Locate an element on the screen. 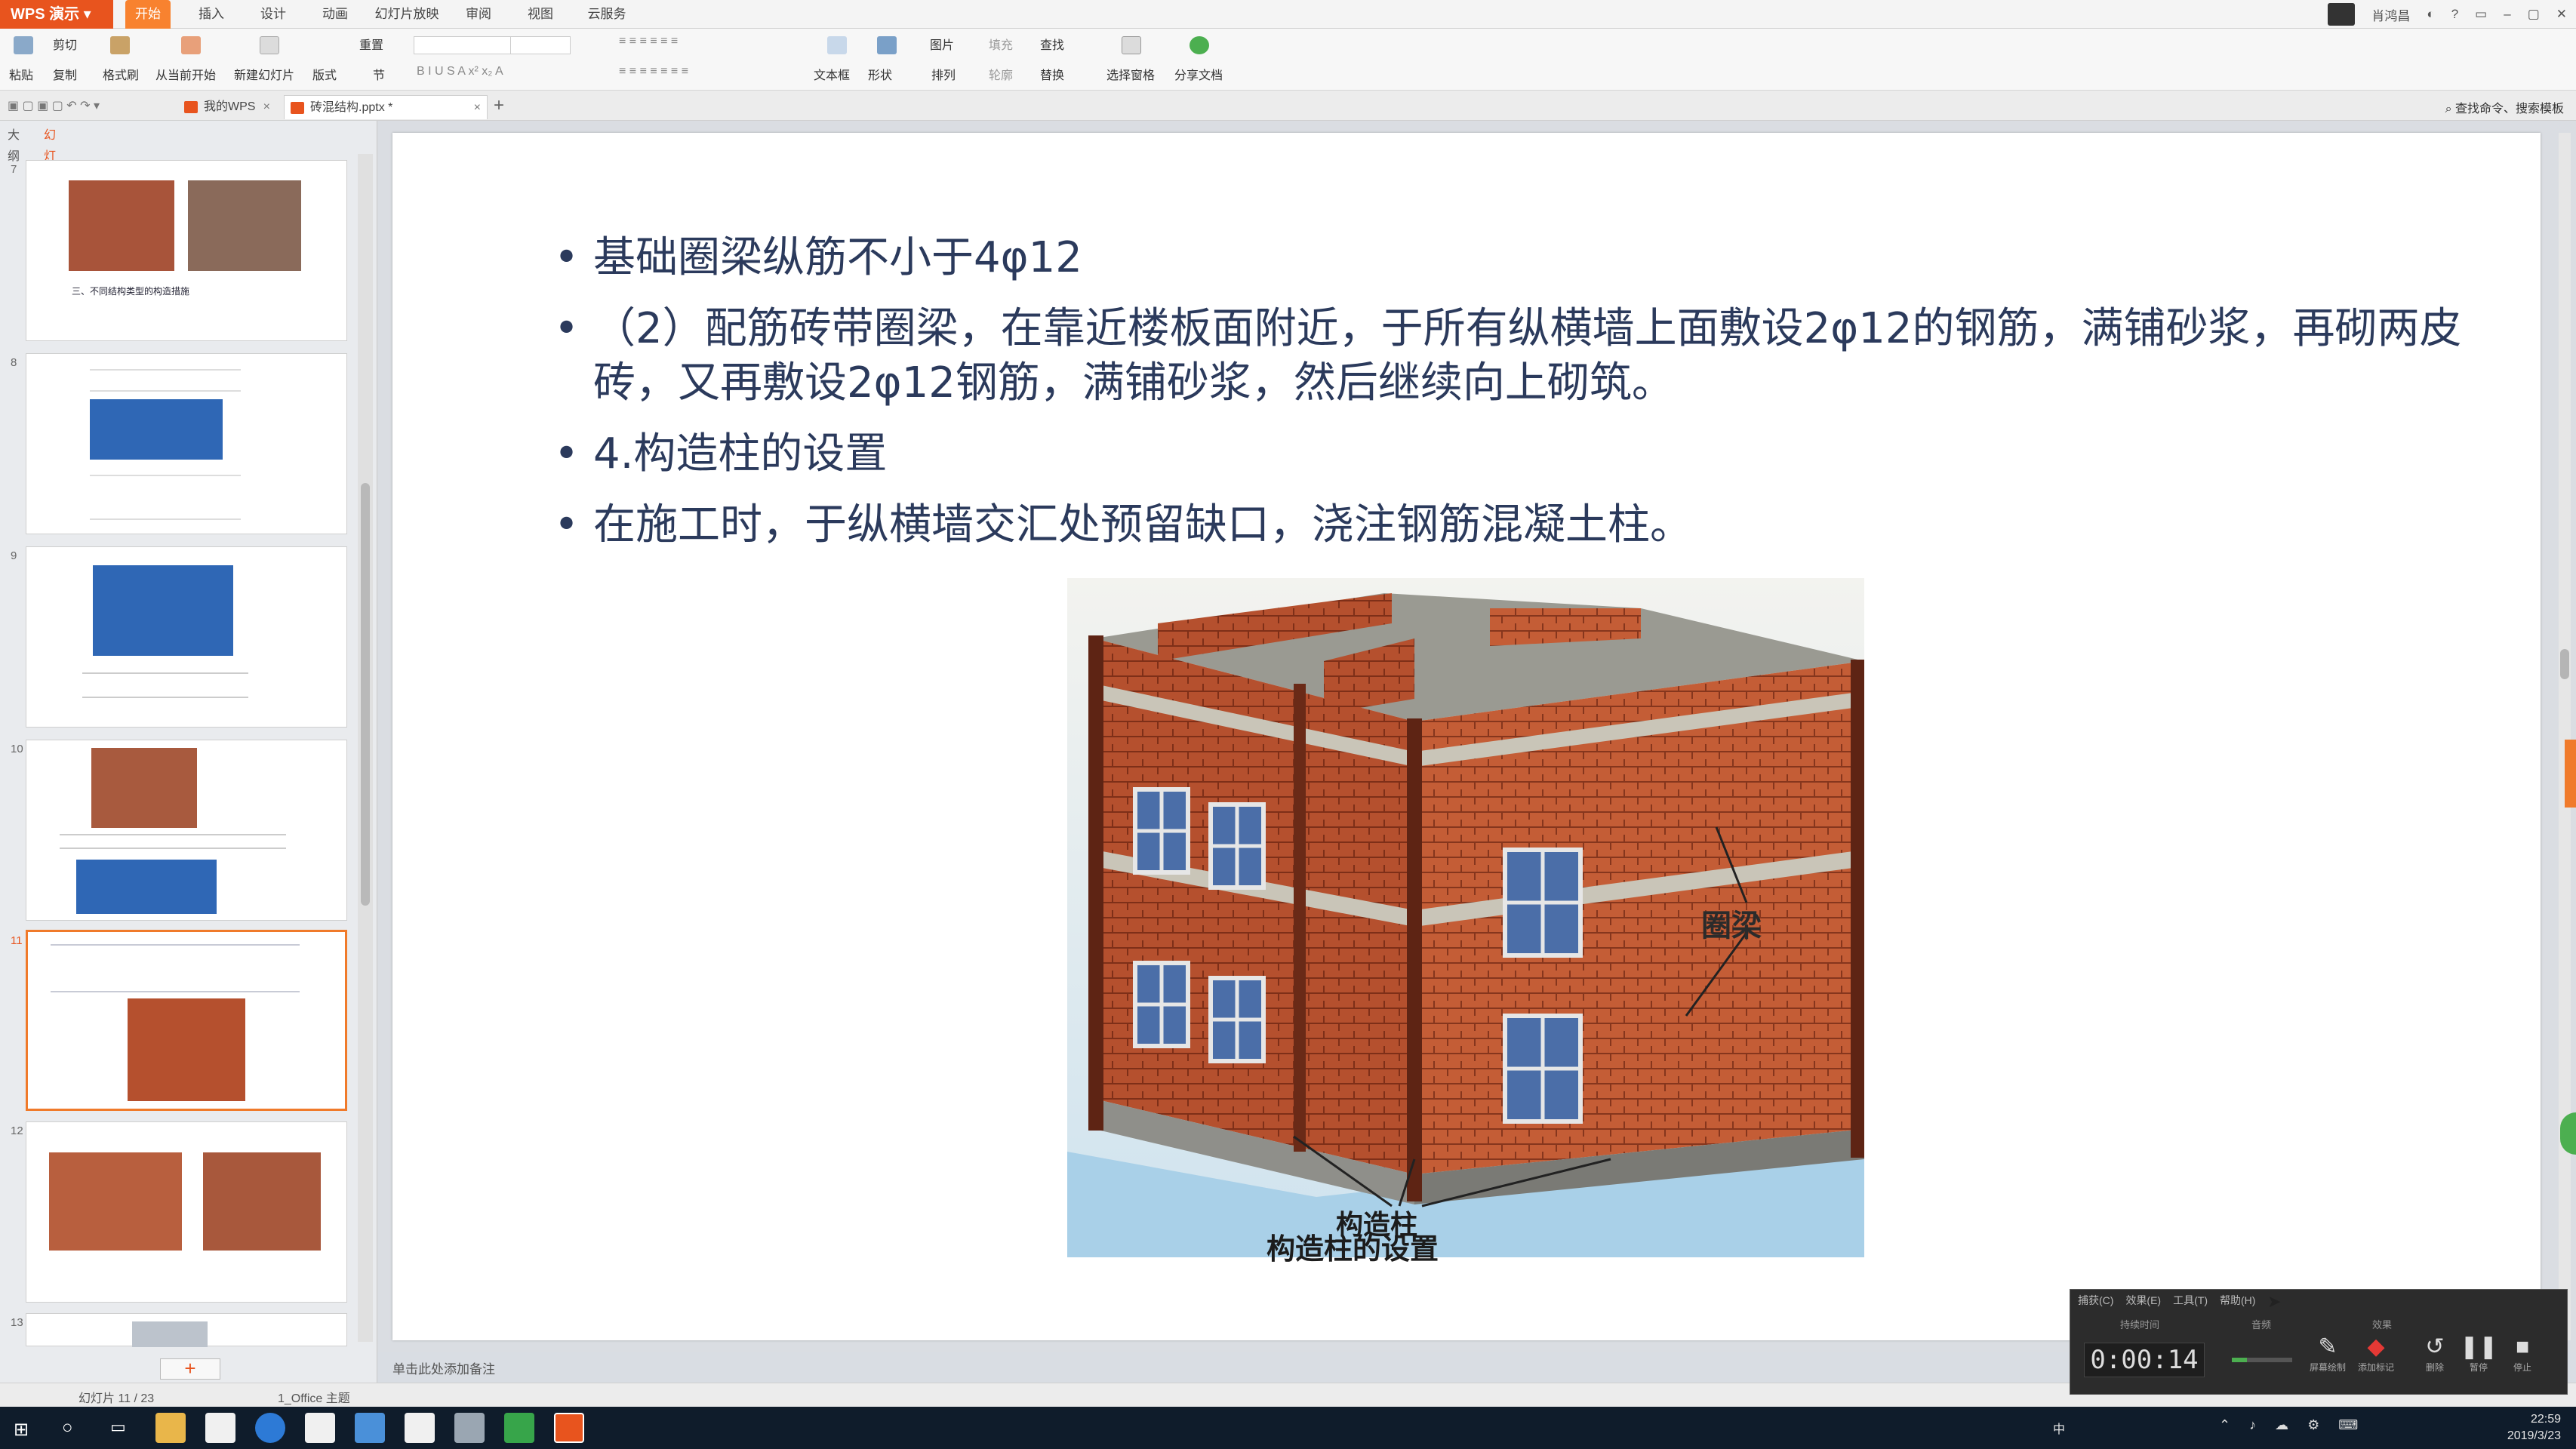 Image resolution: width=2576 pixels, height=1449 pixels. paste-button: 粘贴 is located at coordinates (21, 74).